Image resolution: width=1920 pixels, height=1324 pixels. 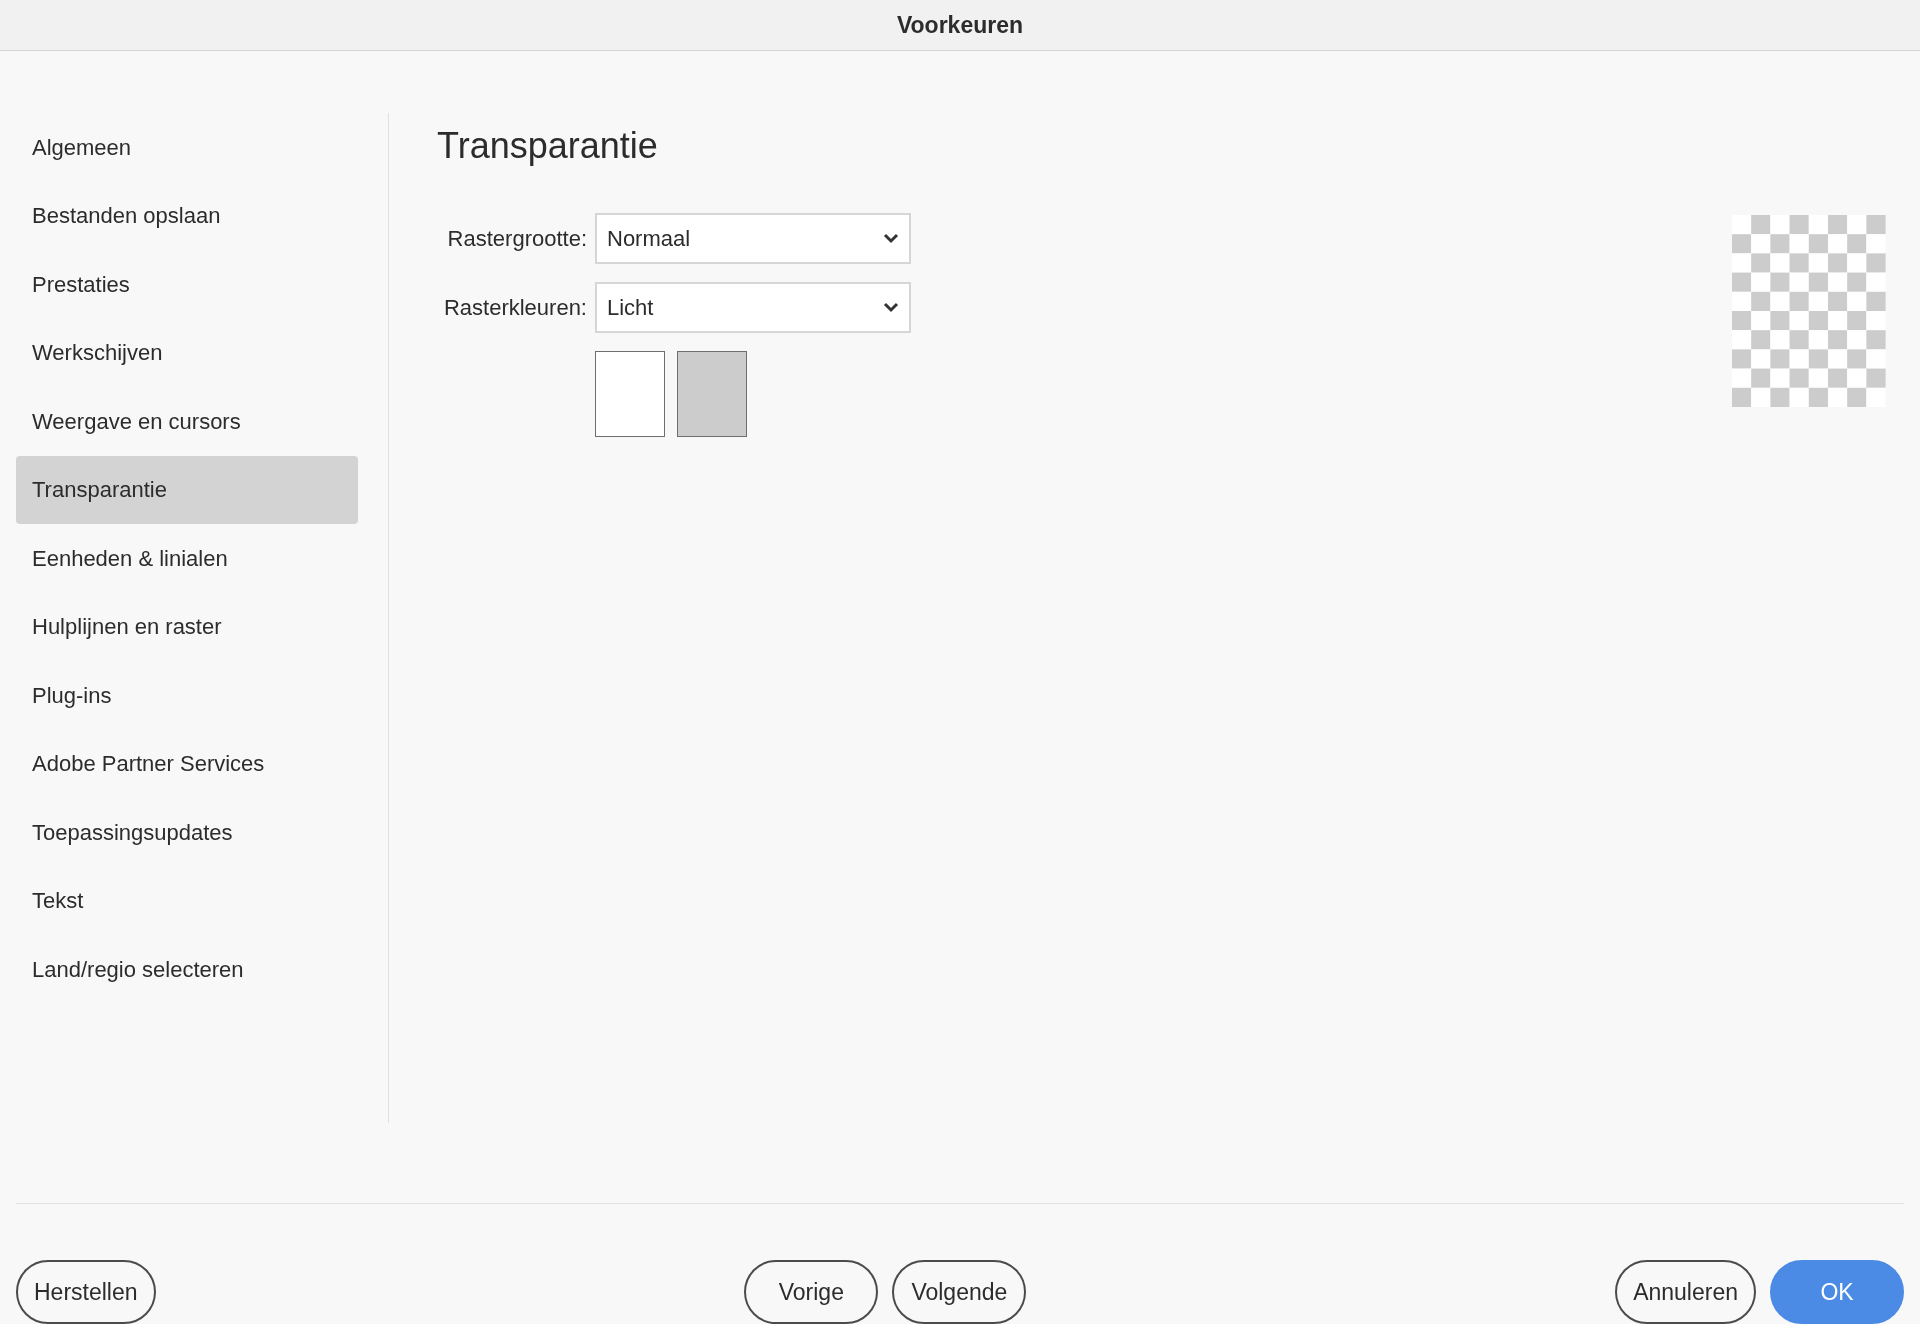 What do you see at coordinates (187, 969) in the screenshot?
I see `sidebar-item: Land/regio selecteren` at bounding box center [187, 969].